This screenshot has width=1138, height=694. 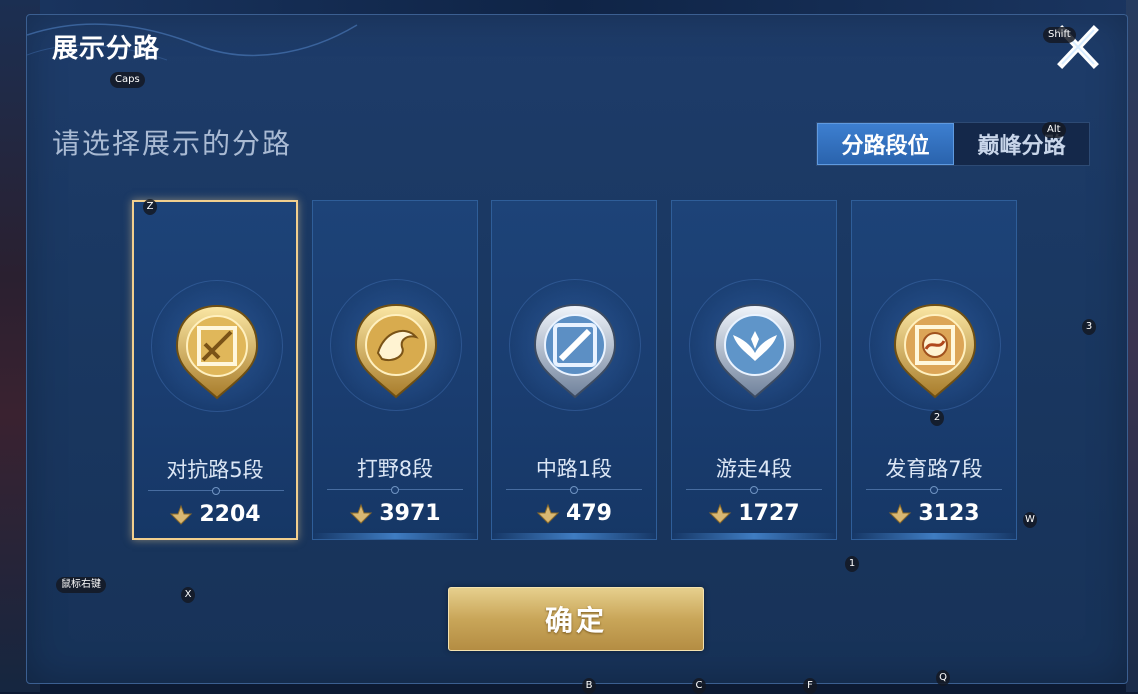 I want to click on dragon-emblem-icon, so click(x=396, y=351).